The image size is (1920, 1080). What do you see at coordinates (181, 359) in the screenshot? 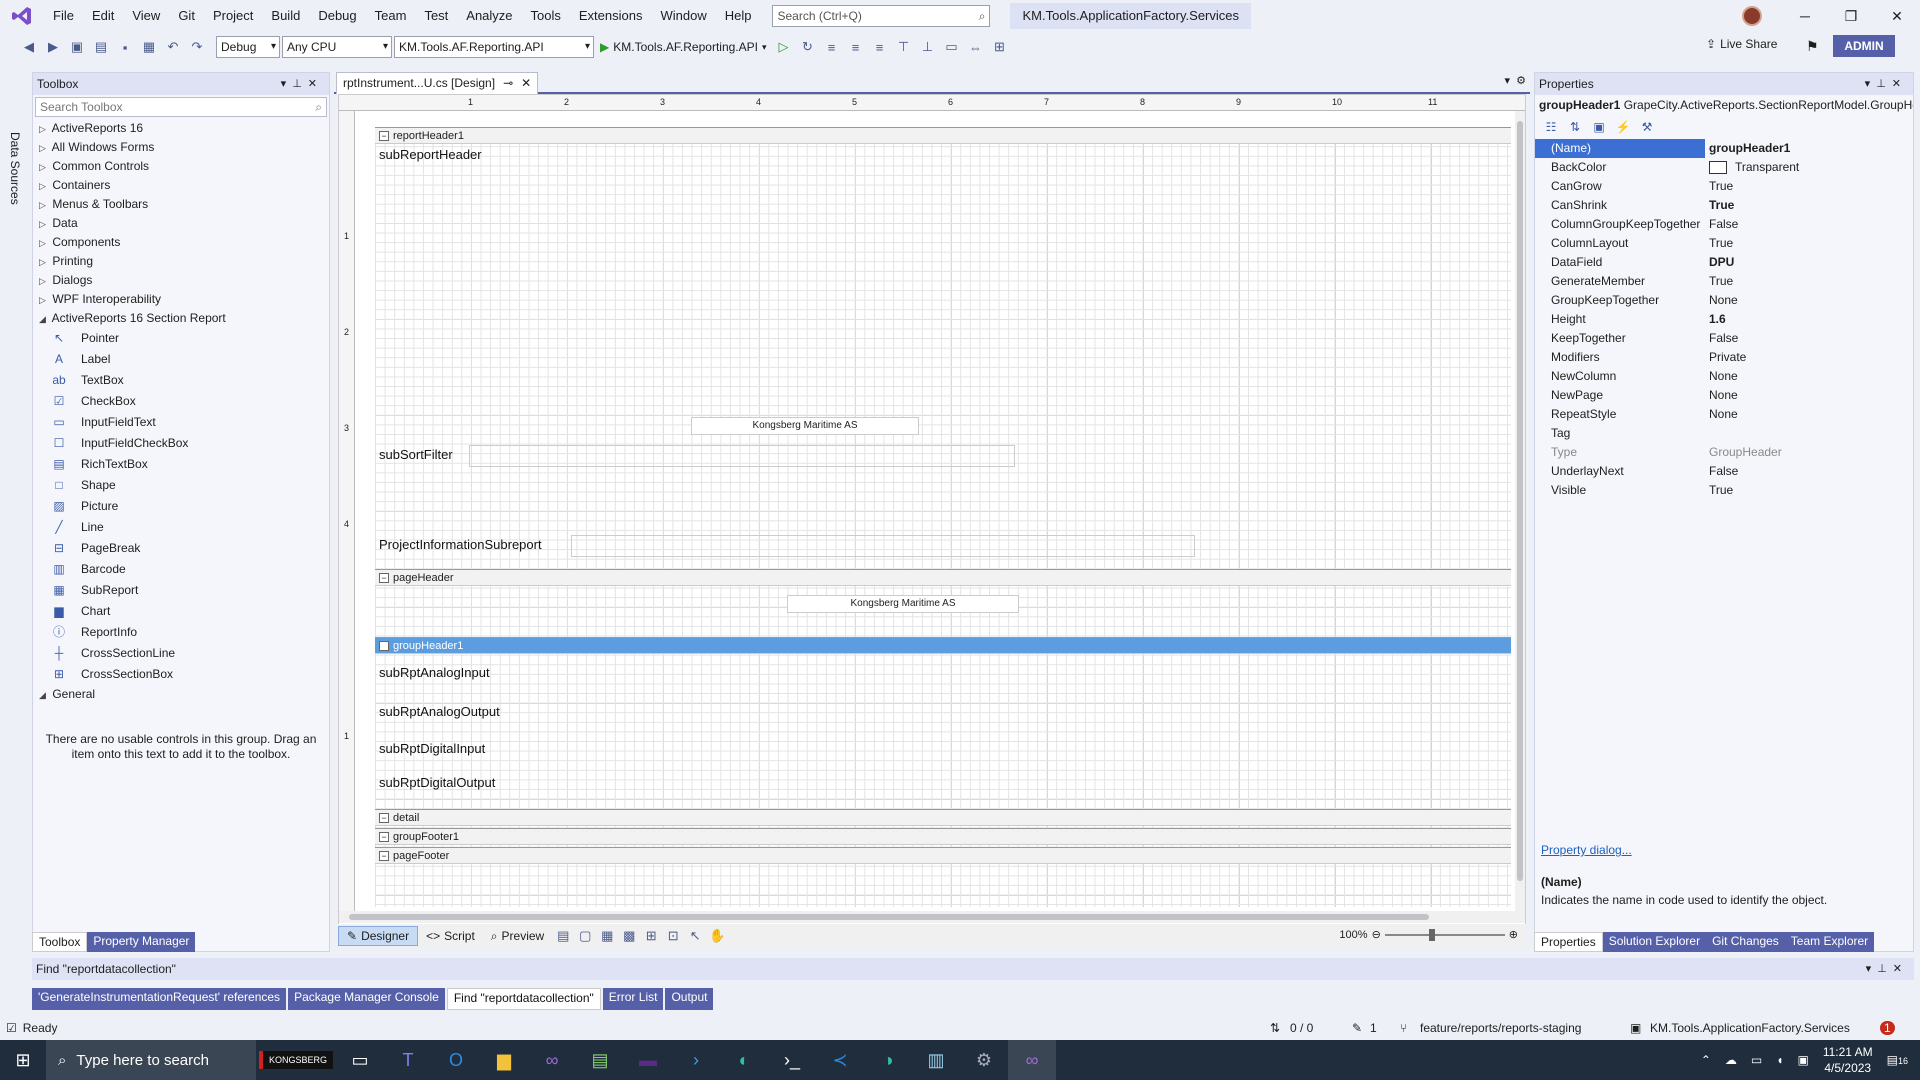
I see `toolbox-item: A Label` at bounding box center [181, 359].